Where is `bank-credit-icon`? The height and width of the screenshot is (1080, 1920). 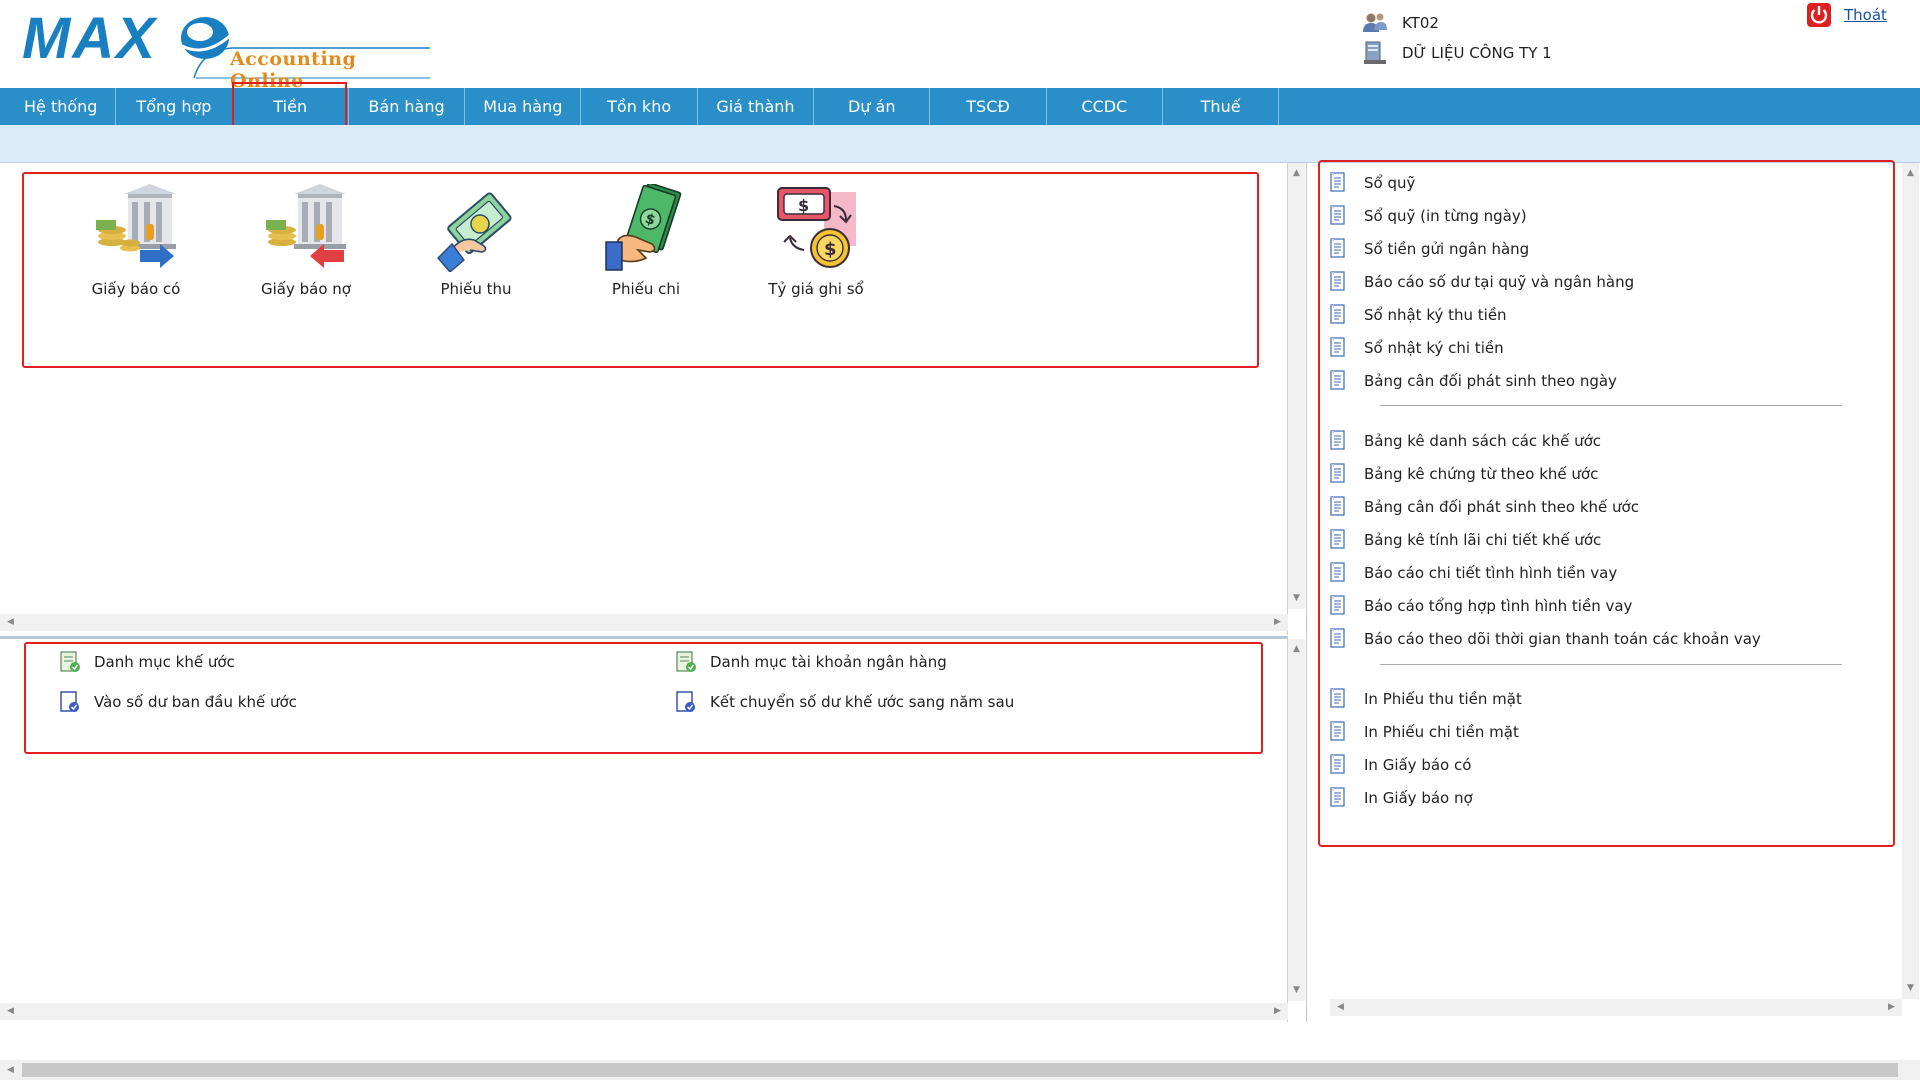 bank-credit-icon is located at coordinates (136, 228).